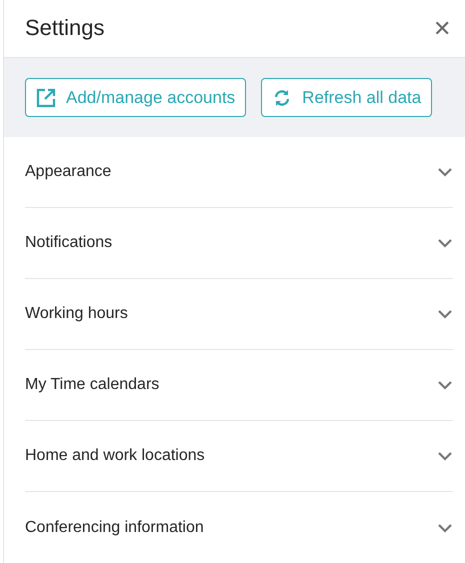  I want to click on accordion-header: Working hours, so click(239, 314).